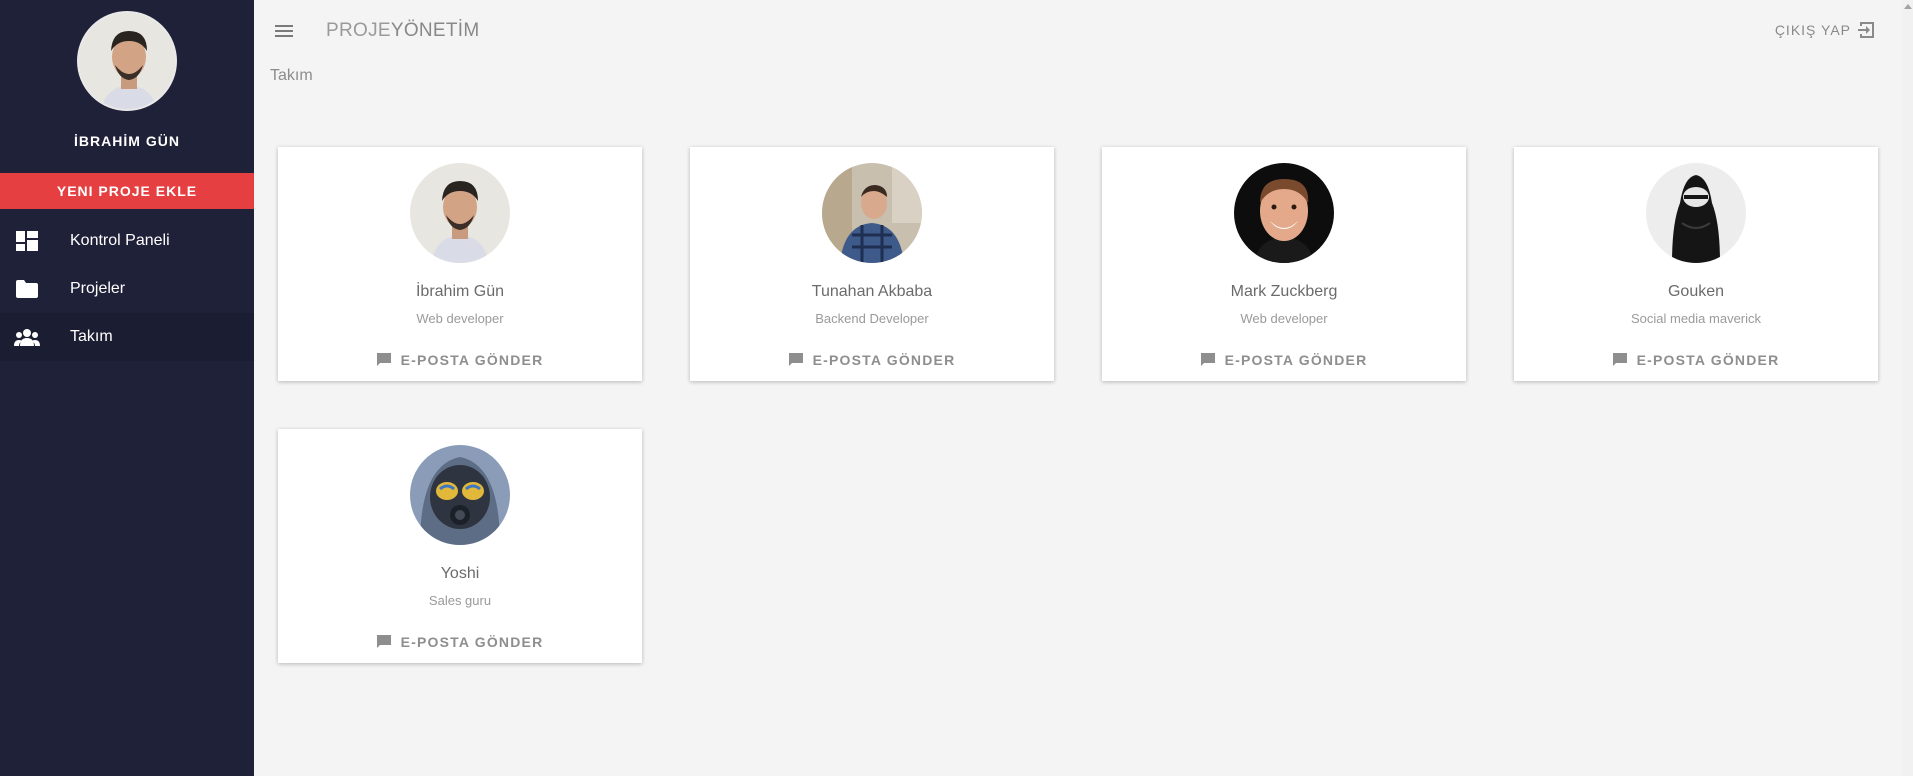  Describe the element at coordinates (872, 291) in the screenshot. I see `member-name: Tunahan Akbaba` at that location.